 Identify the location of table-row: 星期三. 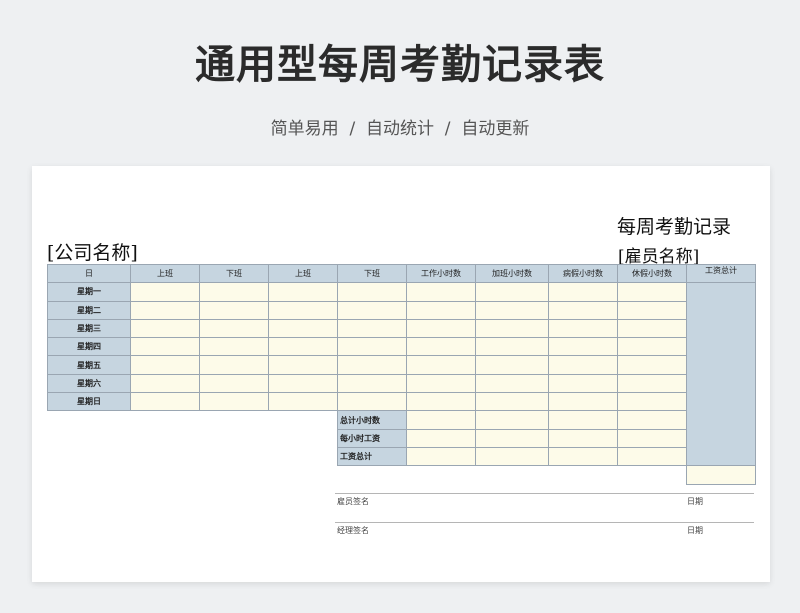
(401, 328).